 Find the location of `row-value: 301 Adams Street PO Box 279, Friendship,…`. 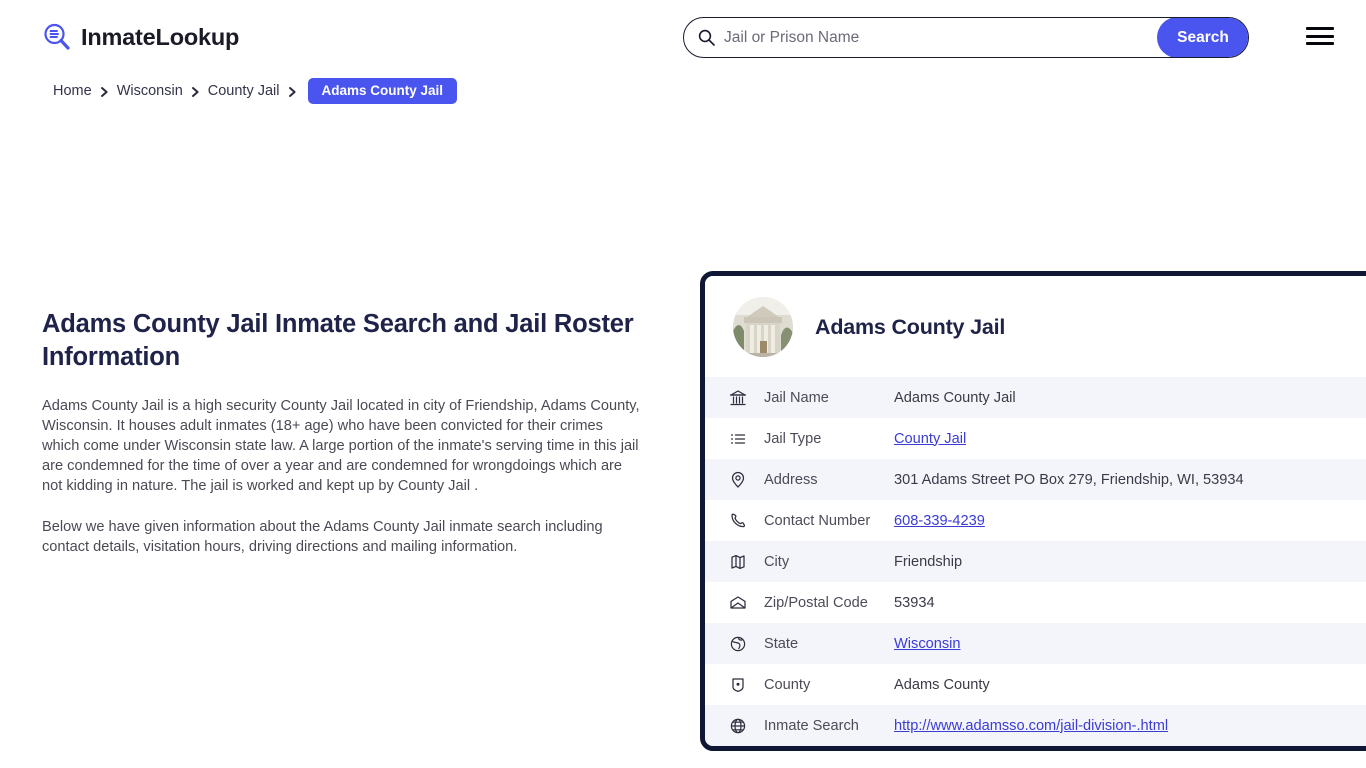

row-value: 301 Adams Street PO Box 279, Friendship,… is located at coordinates (1069, 479).